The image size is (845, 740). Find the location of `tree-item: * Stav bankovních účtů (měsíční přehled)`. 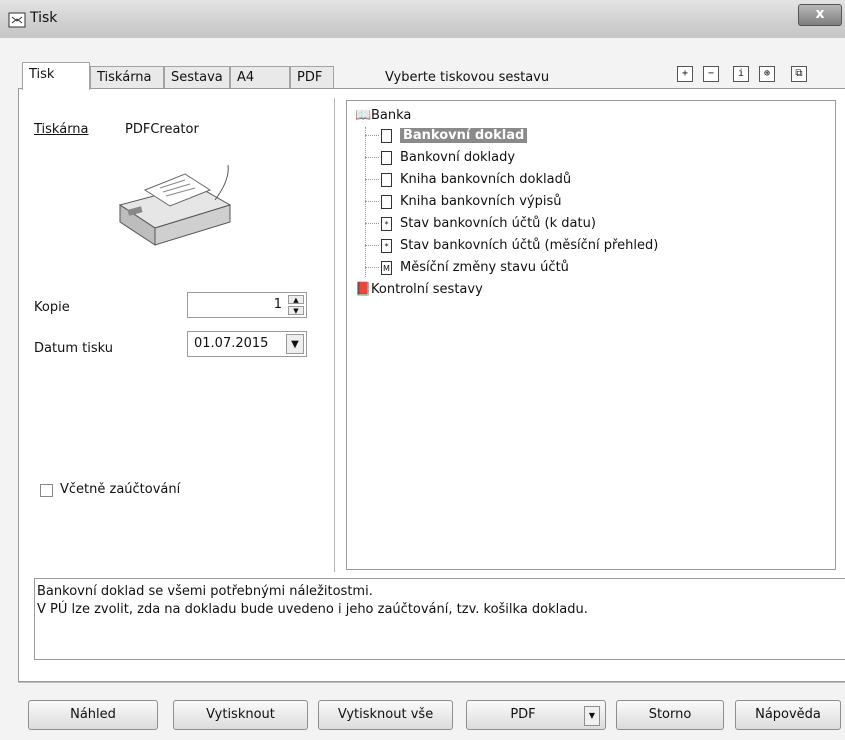

tree-item: * Stav bankovních účtů (měsíční přehled) is located at coordinates (511, 246).